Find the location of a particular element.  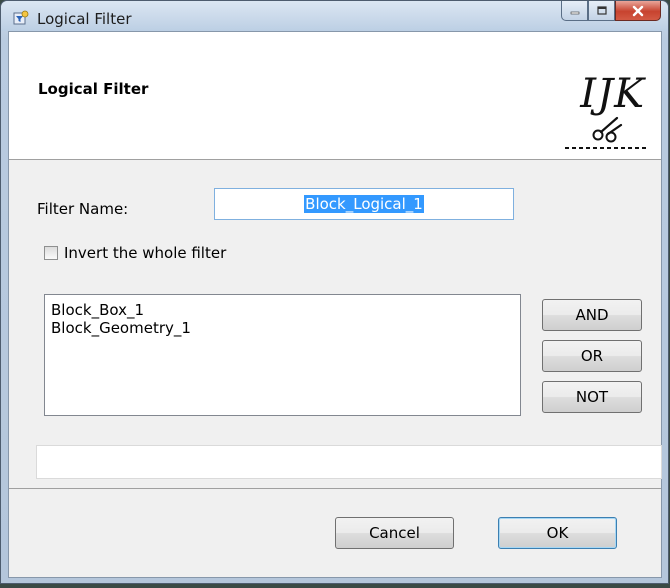

caption-buttons is located at coordinates (611, 11).